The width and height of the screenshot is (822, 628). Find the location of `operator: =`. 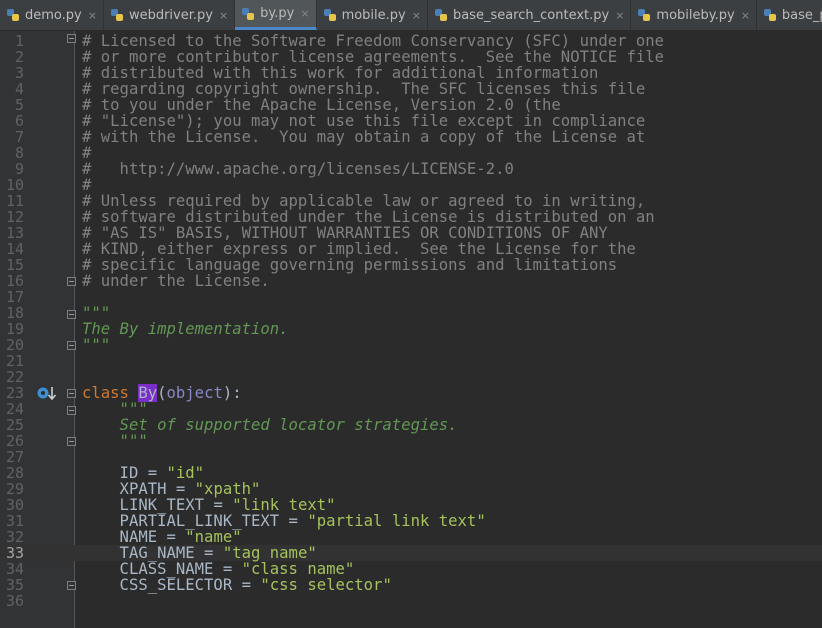

operator: = is located at coordinates (246, 585).